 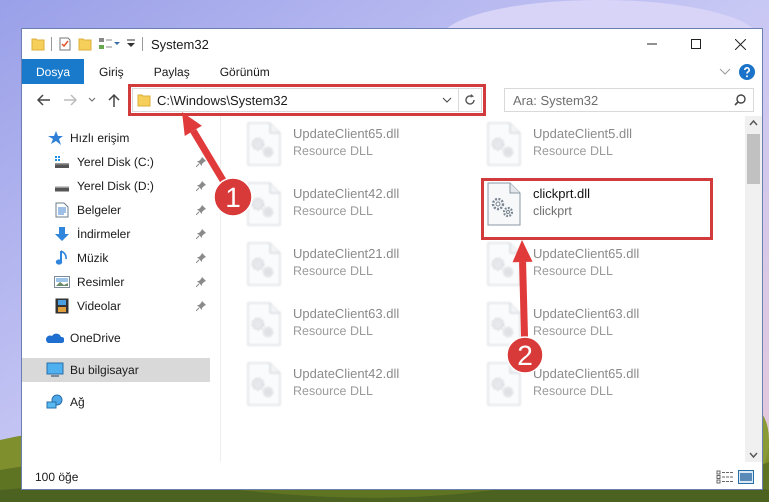 What do you see at coordinates (725, 72) in the screenshot?
I see `expand-ribbon-icon` at bounding box center [725, 72].